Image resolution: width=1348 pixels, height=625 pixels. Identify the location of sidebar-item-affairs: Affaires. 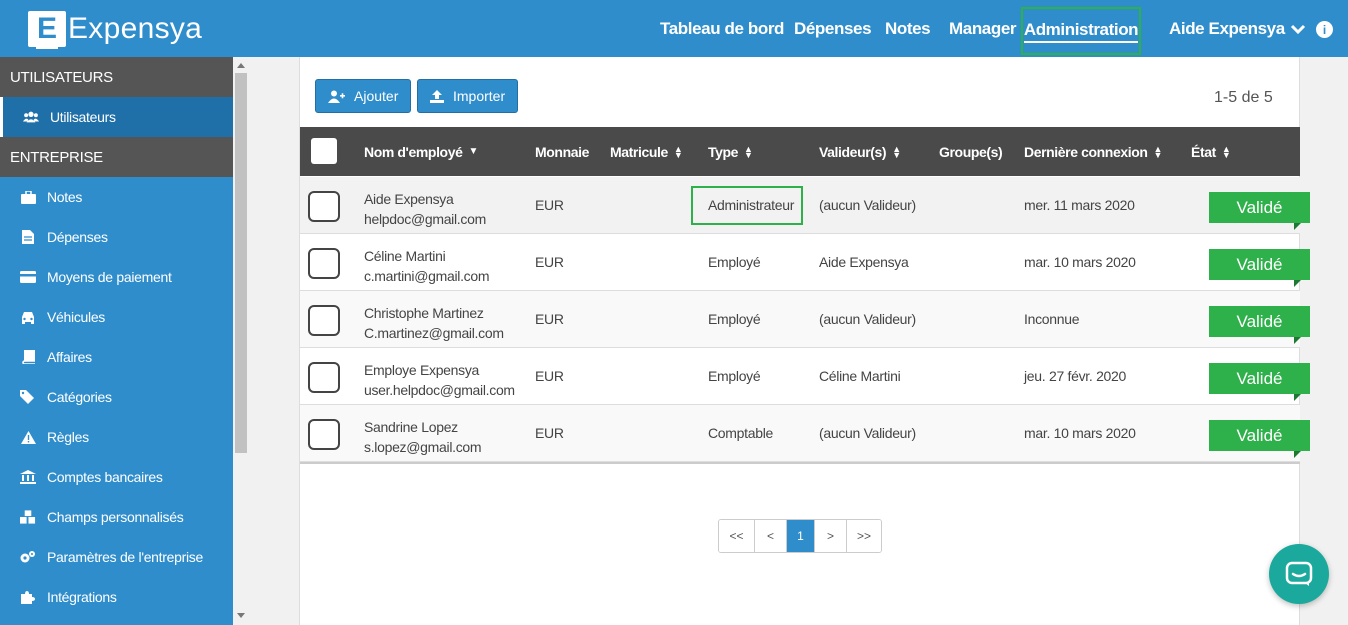
(116, 357).